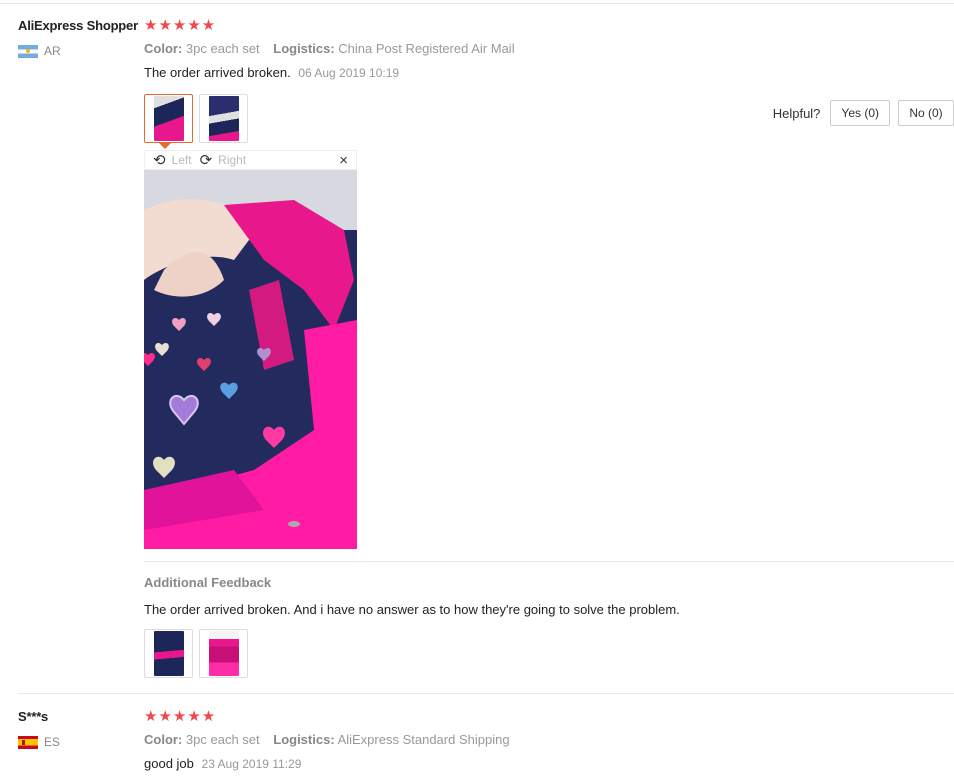 This screenshot has width=954, height=784. Describe the element at coordinates (217, 72) in the screenshot. I see `feedback-text: The order arrived broken.` at that location.